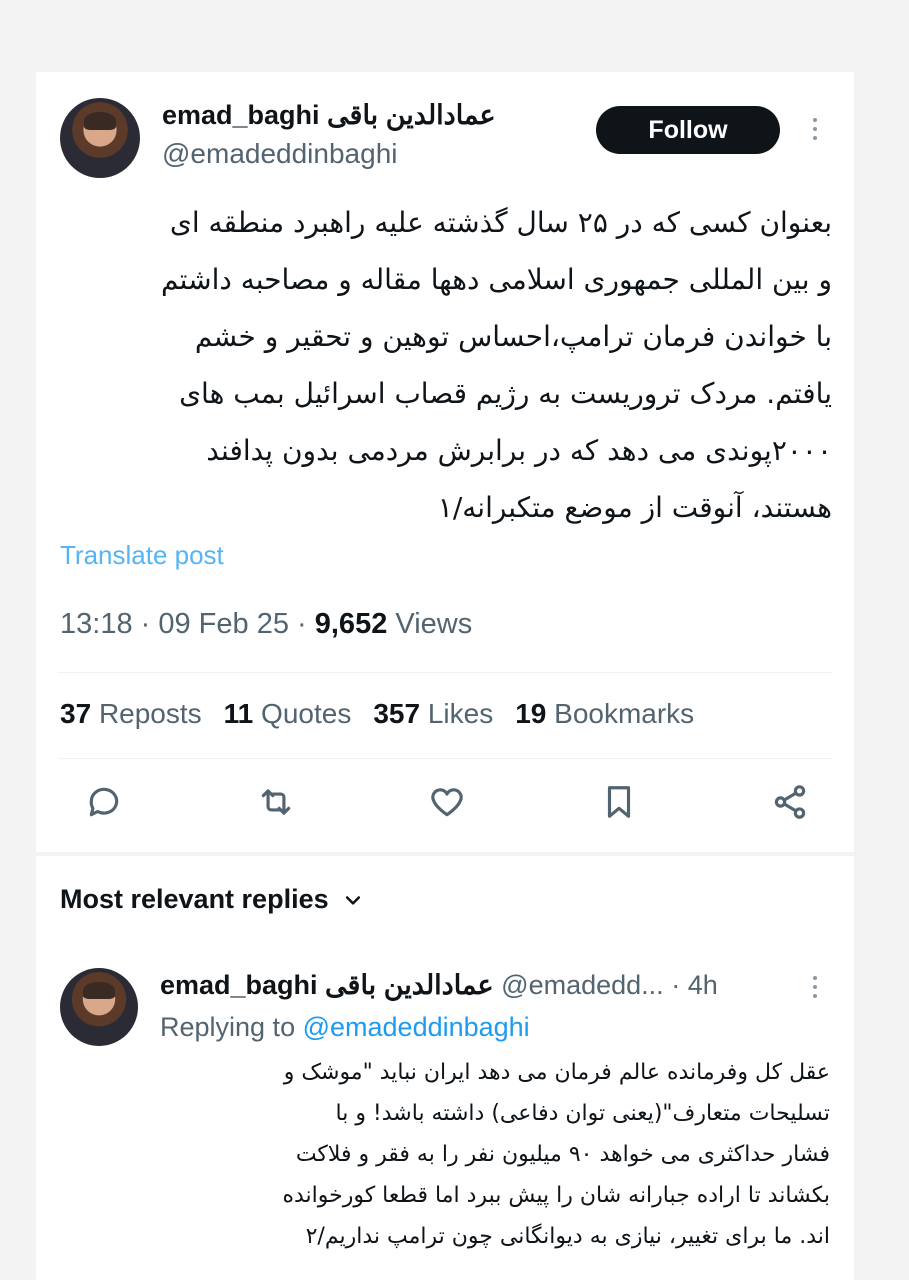 Image resolution: width=909 pixels, height=1280 pixels. I want to click on reply-author-name: emad_baghi عمادالدین باقی, so click(327, 985).